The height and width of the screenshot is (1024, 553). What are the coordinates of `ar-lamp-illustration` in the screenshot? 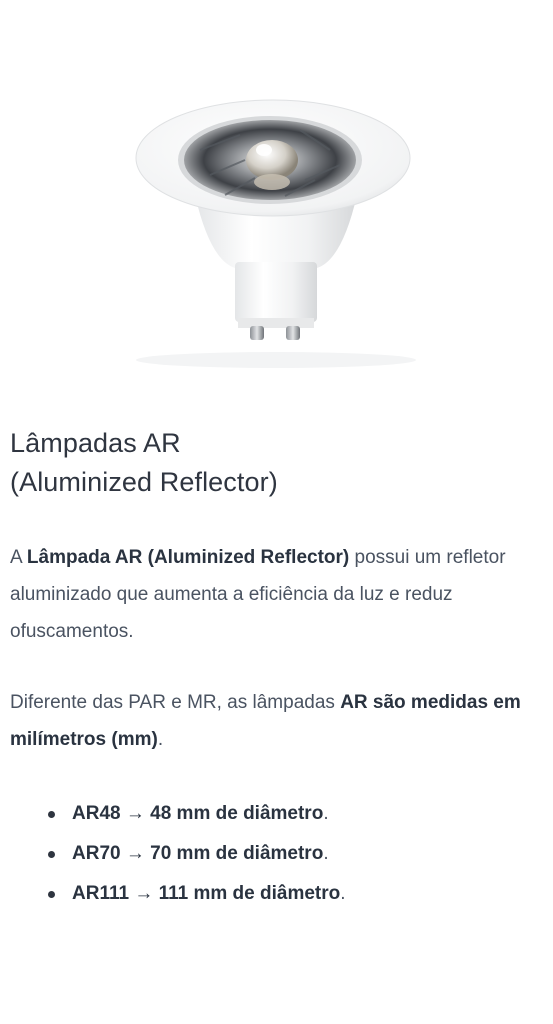 It's located at (275, 233).